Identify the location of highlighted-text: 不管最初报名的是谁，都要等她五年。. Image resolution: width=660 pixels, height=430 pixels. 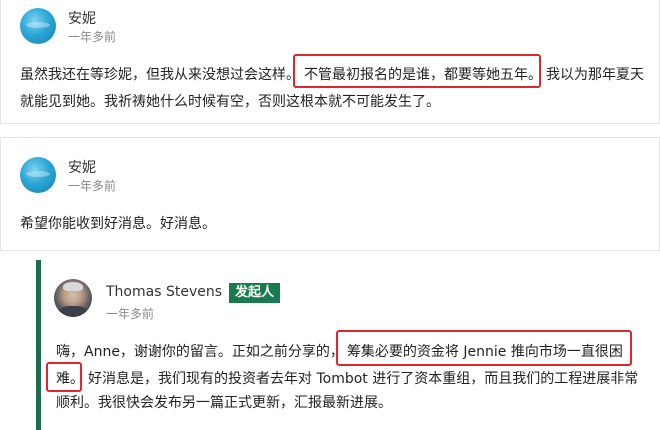
(423, 75).